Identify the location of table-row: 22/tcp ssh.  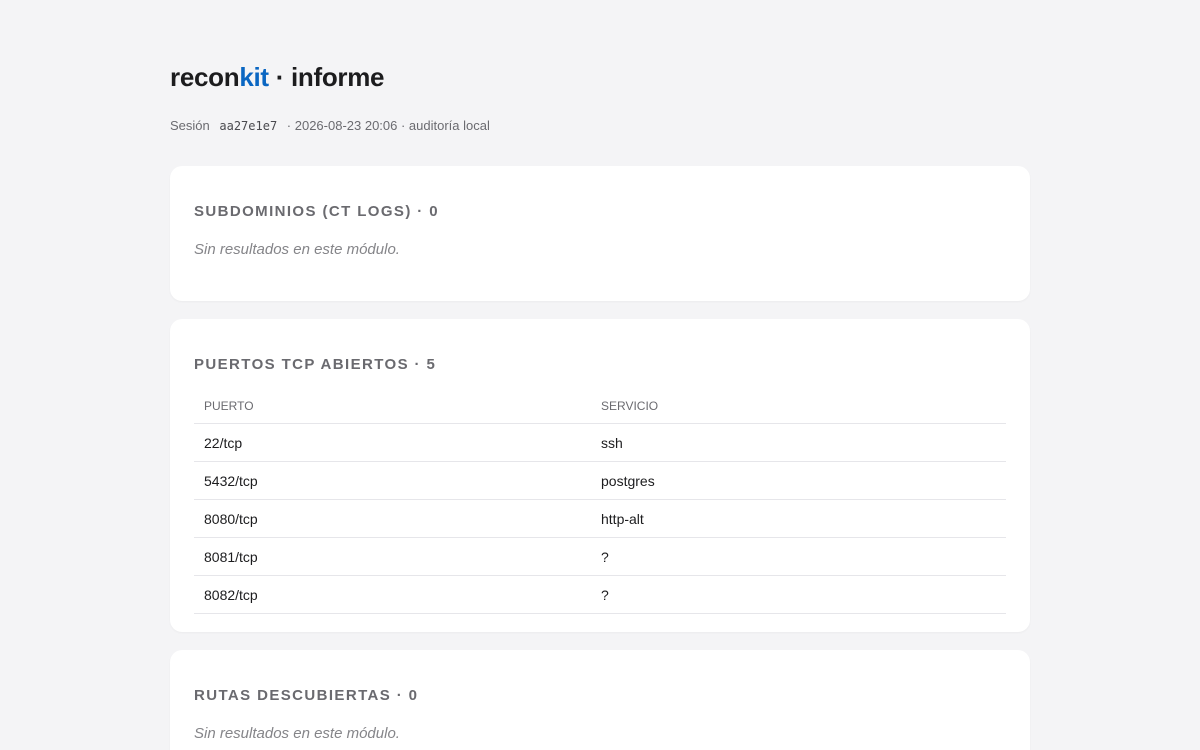
(600, 442).